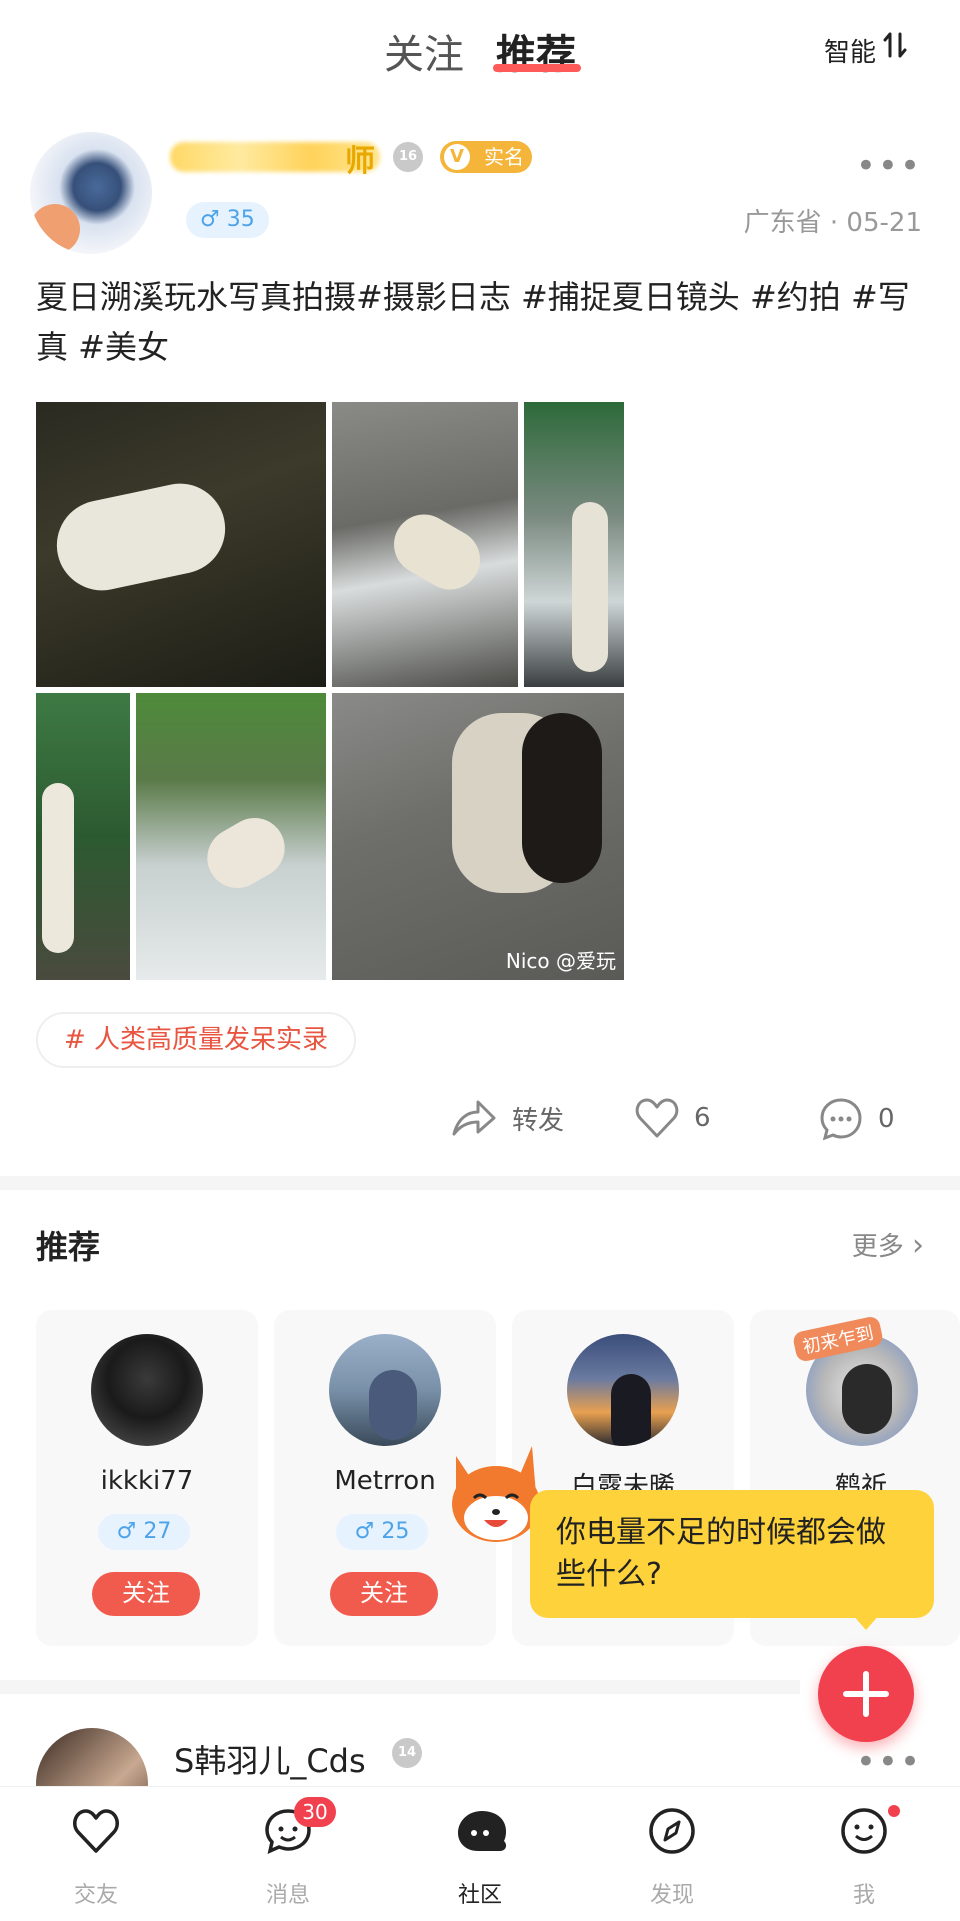 The width and height of the screenshot is (960, 1921). I want to click on nav-messages: 30 消息, so click(288, 1854).